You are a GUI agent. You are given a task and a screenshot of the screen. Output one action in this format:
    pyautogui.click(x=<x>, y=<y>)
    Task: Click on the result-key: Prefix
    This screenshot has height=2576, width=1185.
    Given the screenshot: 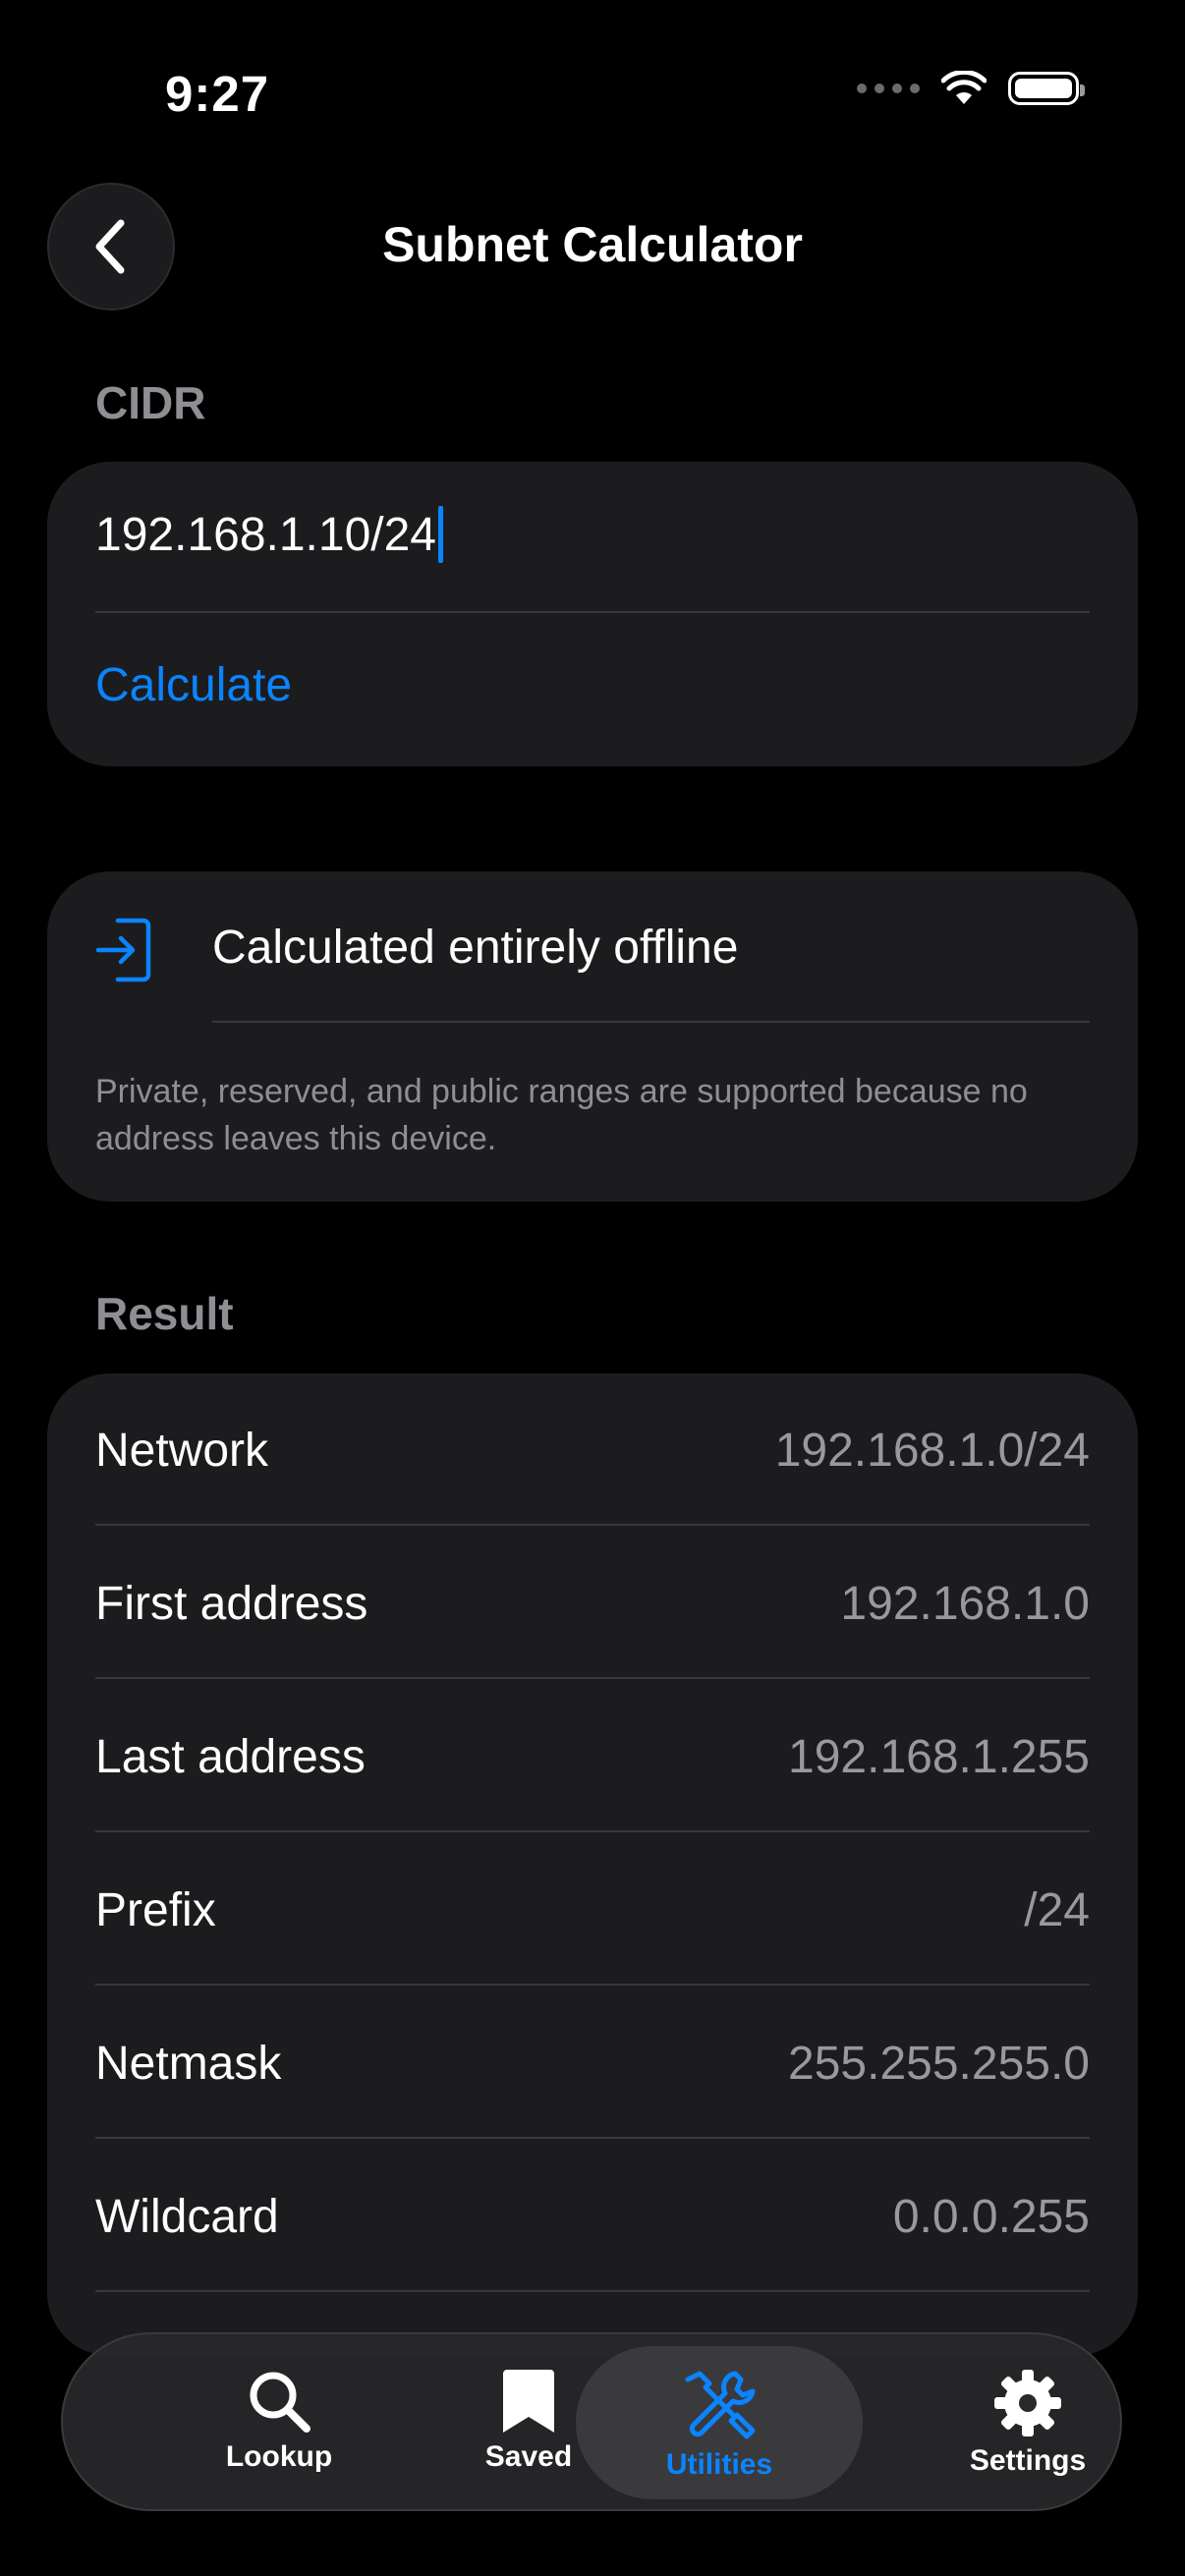 What is the action you would take?
    pyautogui.click(x=155, y=1909)
    